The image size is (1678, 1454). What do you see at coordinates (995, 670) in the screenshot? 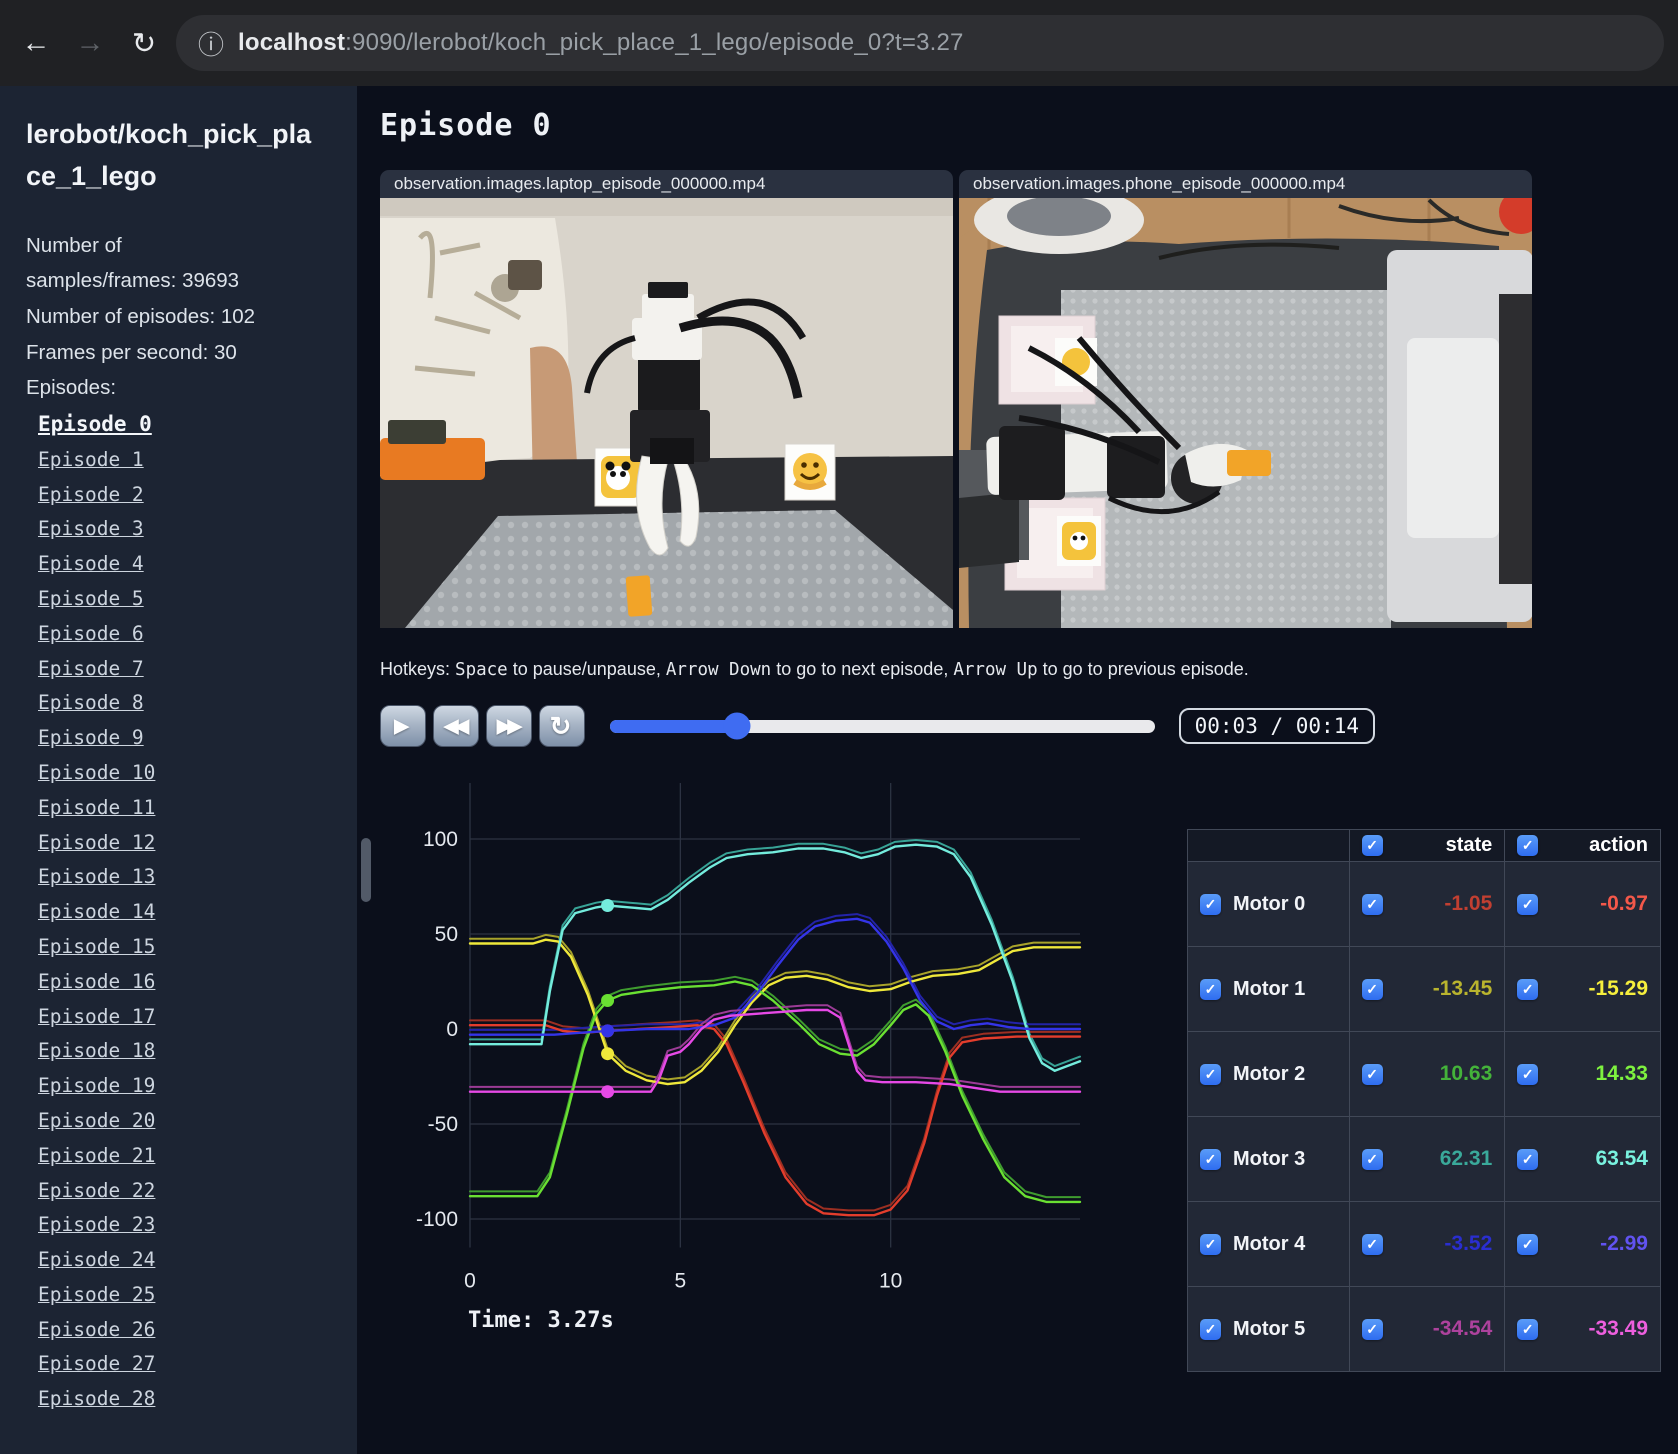
I see `hotkey-key: Arrow Up` at bounding box center [995, 670].